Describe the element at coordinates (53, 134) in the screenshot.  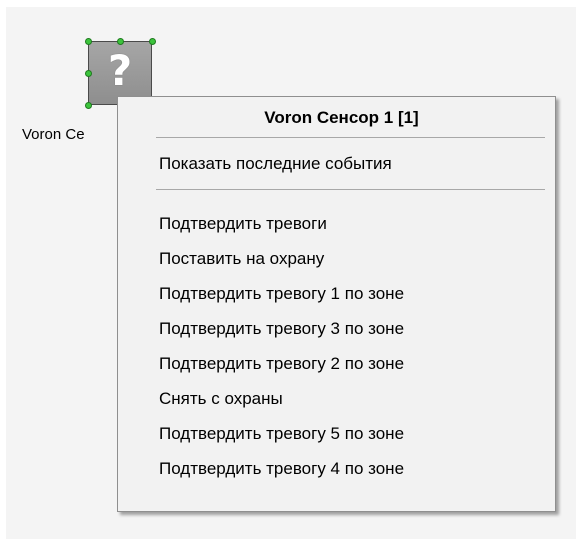
I see `sensor-label: Voron Ce` at that location.